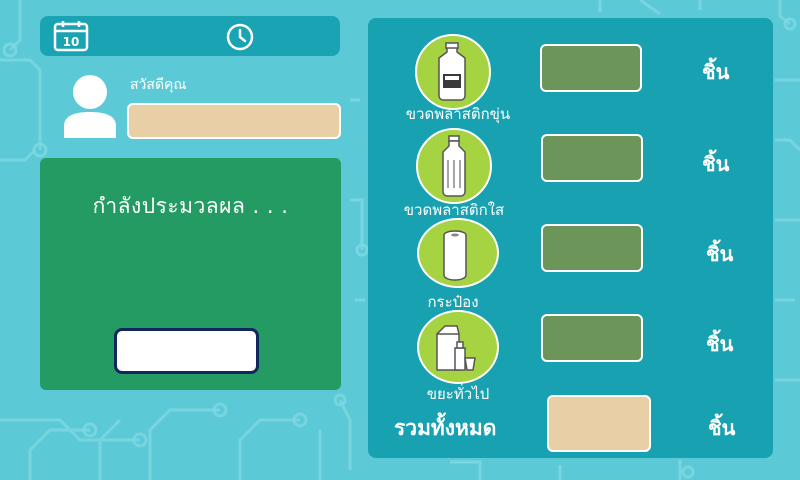 The image size is (800, 480). I want to click on item-label: ขยะทั่วไป, so click(458, 394).